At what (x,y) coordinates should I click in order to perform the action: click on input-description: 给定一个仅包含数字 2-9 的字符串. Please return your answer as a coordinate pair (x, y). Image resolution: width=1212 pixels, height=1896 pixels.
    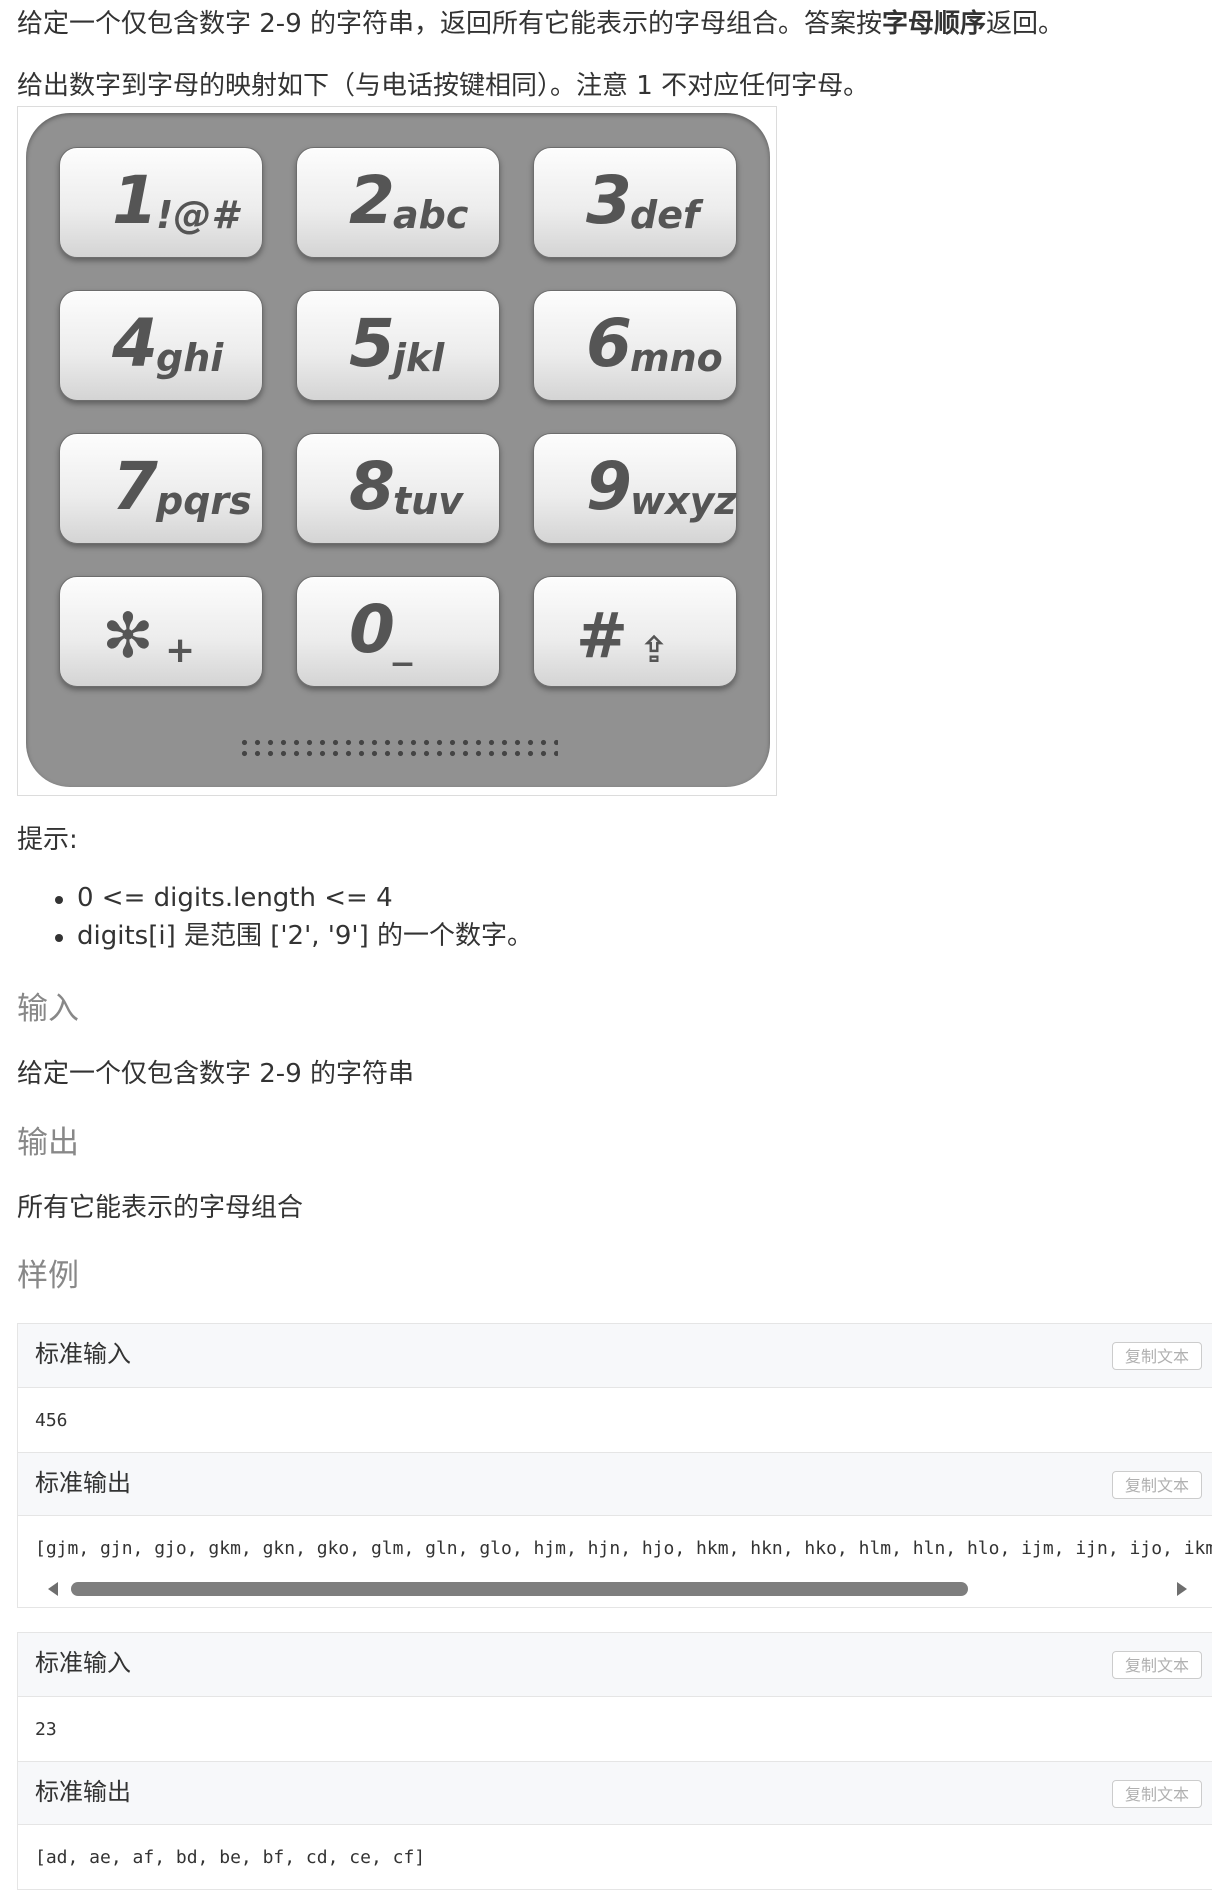
    Looking at the image, I should click on (215, 1074).